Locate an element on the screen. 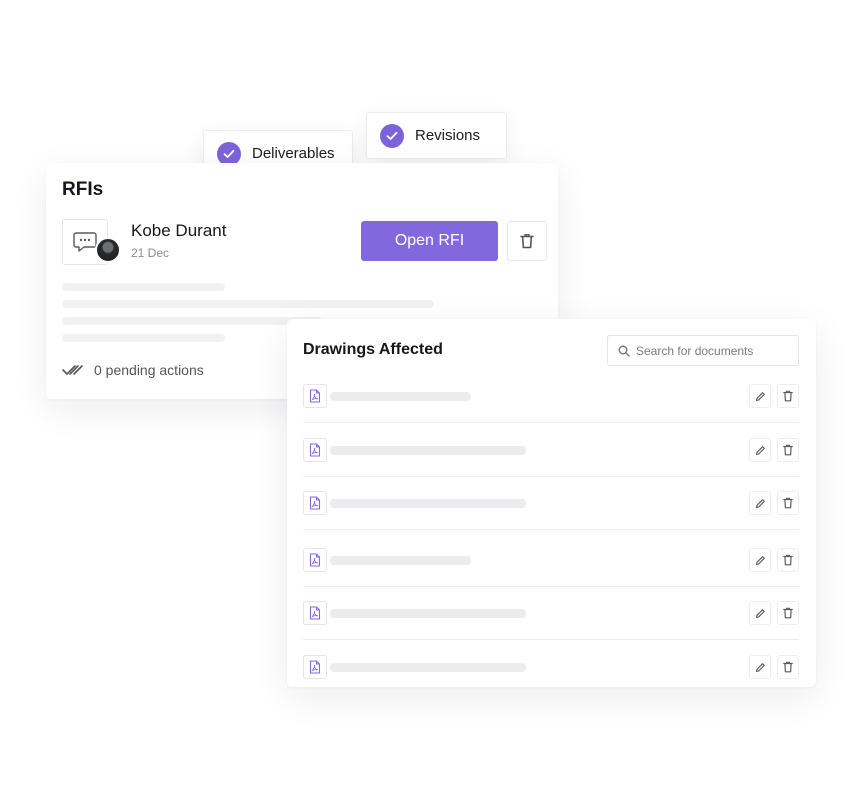 The height and width of the screenshot is (800, 864). pending-label: 0 pending actions is located at coordinates (149, 370).